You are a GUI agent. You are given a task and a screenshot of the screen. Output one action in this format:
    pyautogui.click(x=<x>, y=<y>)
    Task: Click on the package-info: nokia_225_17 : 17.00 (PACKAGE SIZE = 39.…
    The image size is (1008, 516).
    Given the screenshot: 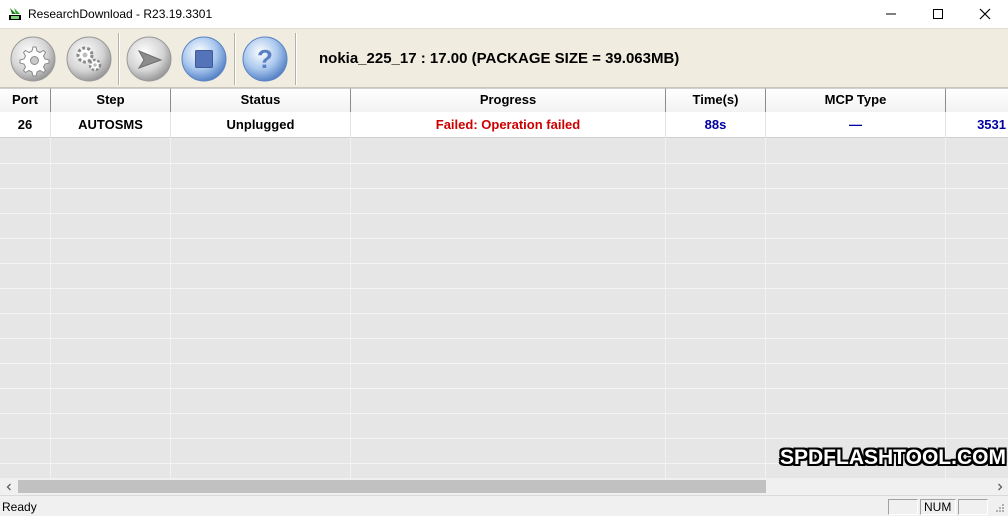 What is the action you would take?
    pyautogui.click(x=499, y=58)
    